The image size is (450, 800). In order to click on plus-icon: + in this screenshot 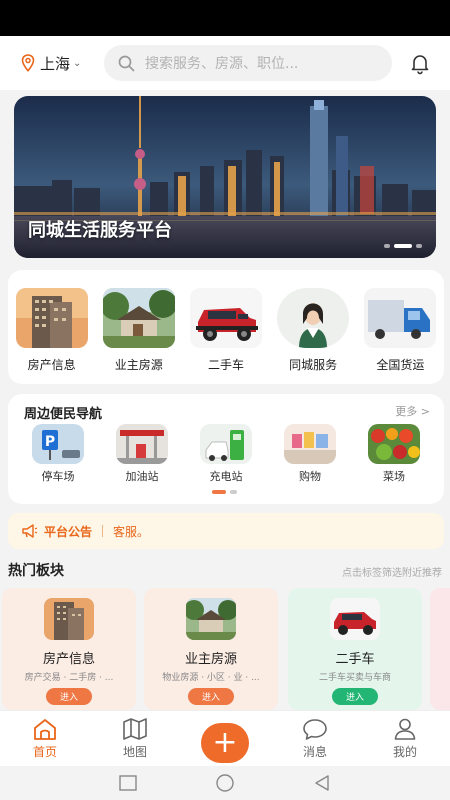, I will do `click(225, 743)`.